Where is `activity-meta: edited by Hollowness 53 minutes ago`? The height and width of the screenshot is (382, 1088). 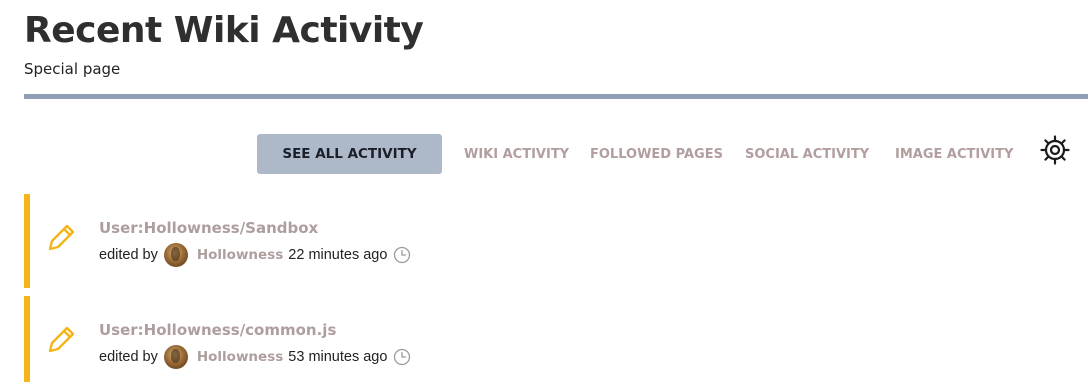
activity-meta: edited by Hollowness 53 minutes ago is located at coordinates (255, 357).